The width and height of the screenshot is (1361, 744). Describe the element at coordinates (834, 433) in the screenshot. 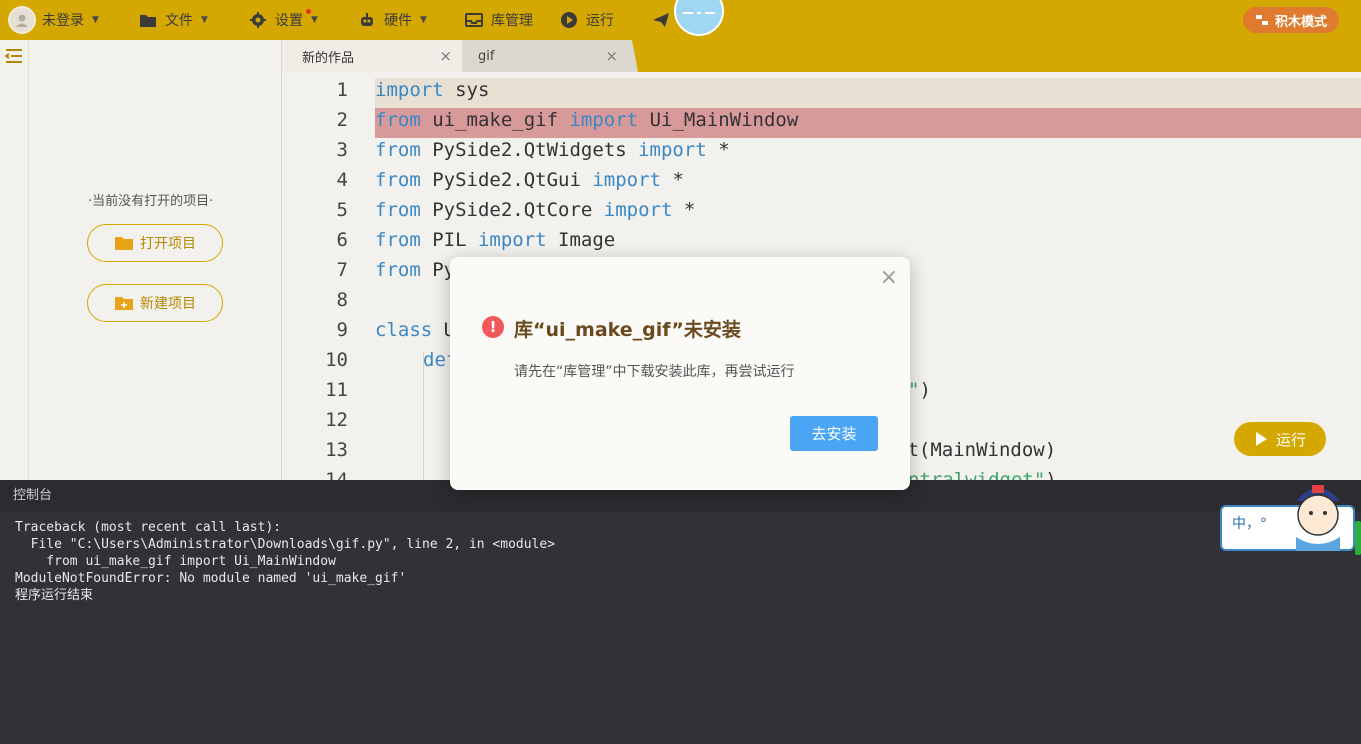

I see `install-button: 去安装` at that location.